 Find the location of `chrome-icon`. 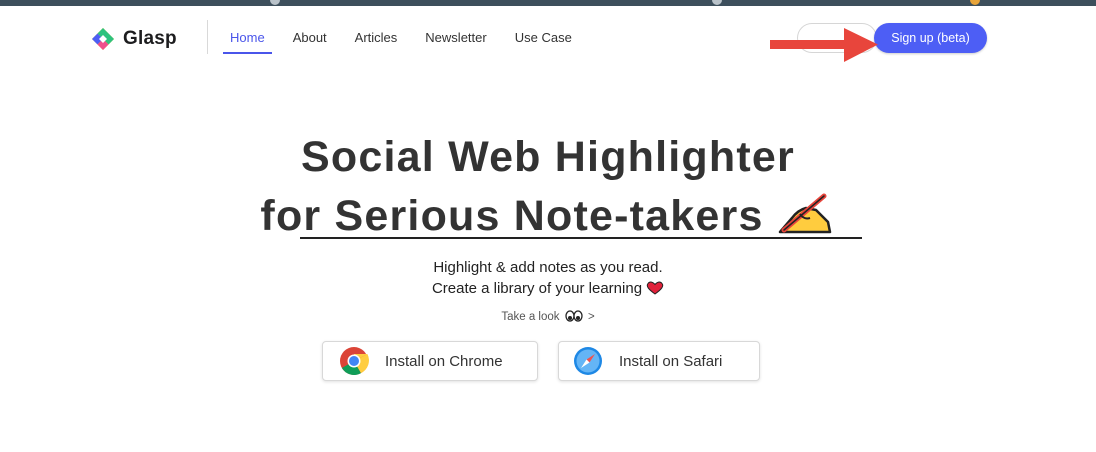

chrome-icon is located at coordinates (354, 361).